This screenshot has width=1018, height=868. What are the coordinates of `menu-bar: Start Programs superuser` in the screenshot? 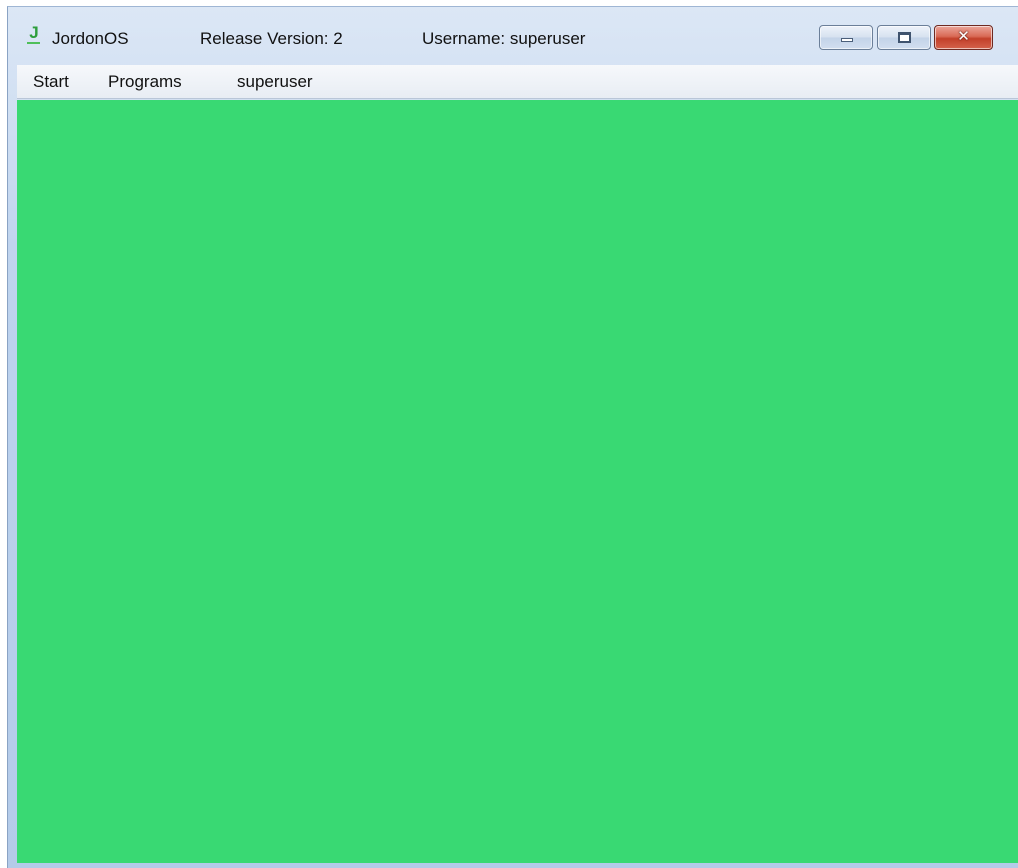 It's located at (517, 82).